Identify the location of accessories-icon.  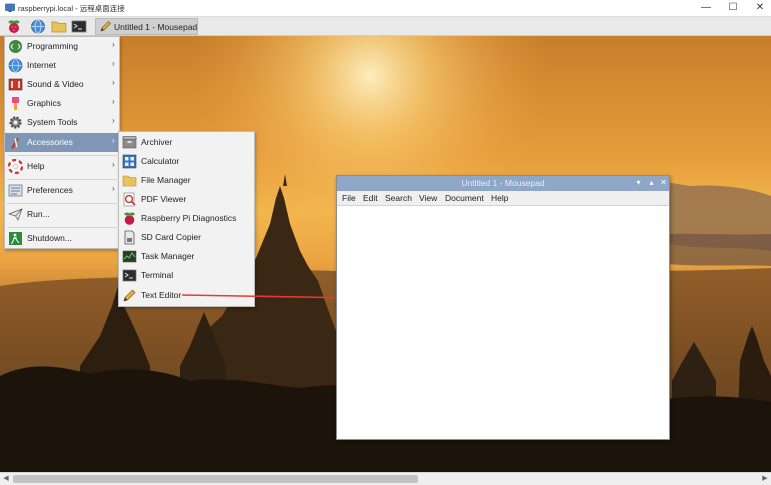
(15, 143).